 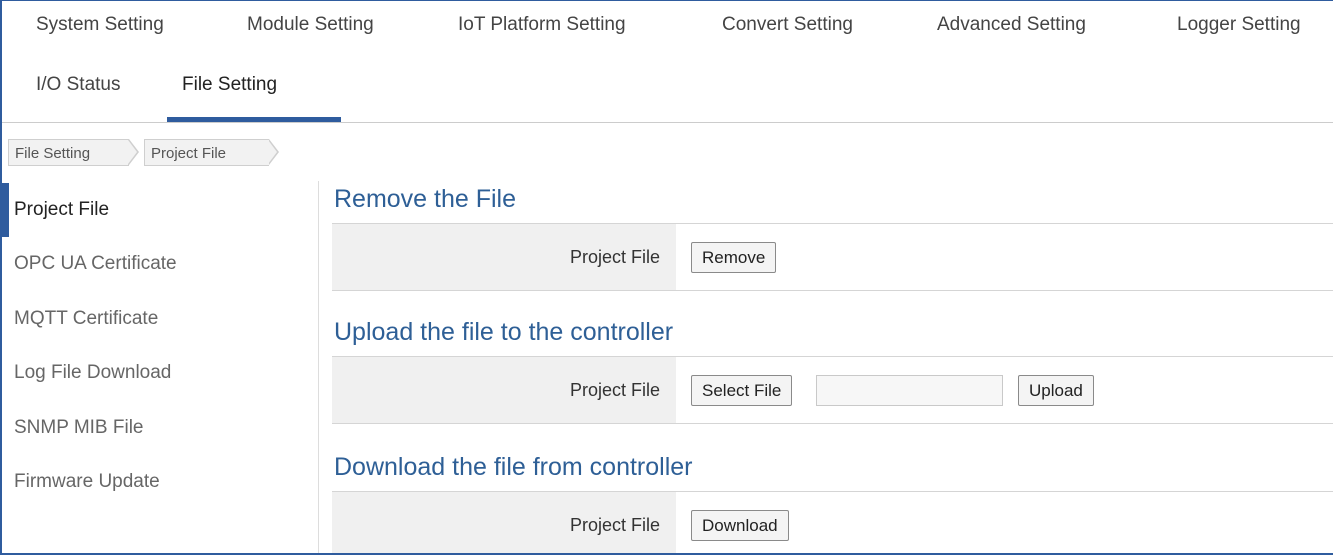 I want to click on nav-iot-platform-setting: IoT Platform Setting, so click(x=542, y=25).